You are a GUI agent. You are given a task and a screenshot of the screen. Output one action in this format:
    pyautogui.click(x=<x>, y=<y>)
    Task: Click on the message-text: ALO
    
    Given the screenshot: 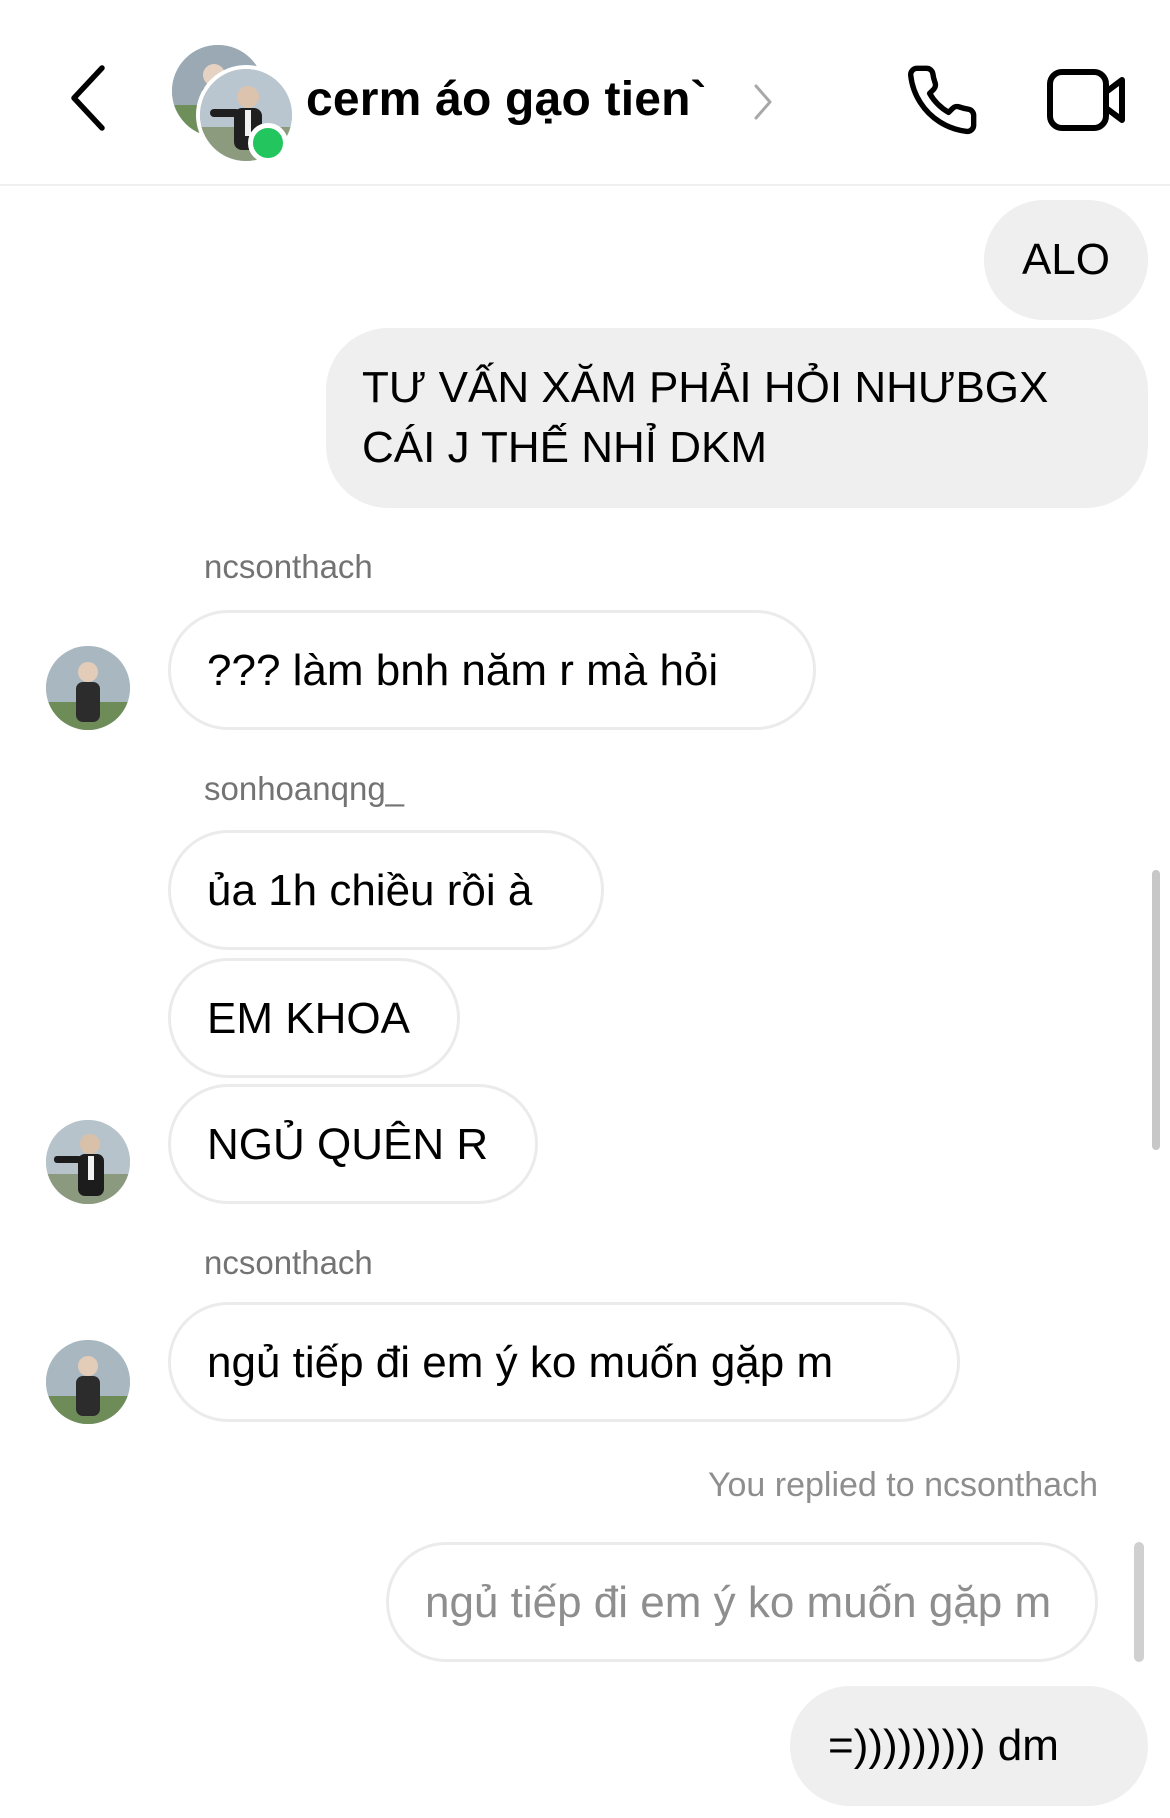 What is the action you would take?
    pyautogui.click(x=1065, y=259)
    